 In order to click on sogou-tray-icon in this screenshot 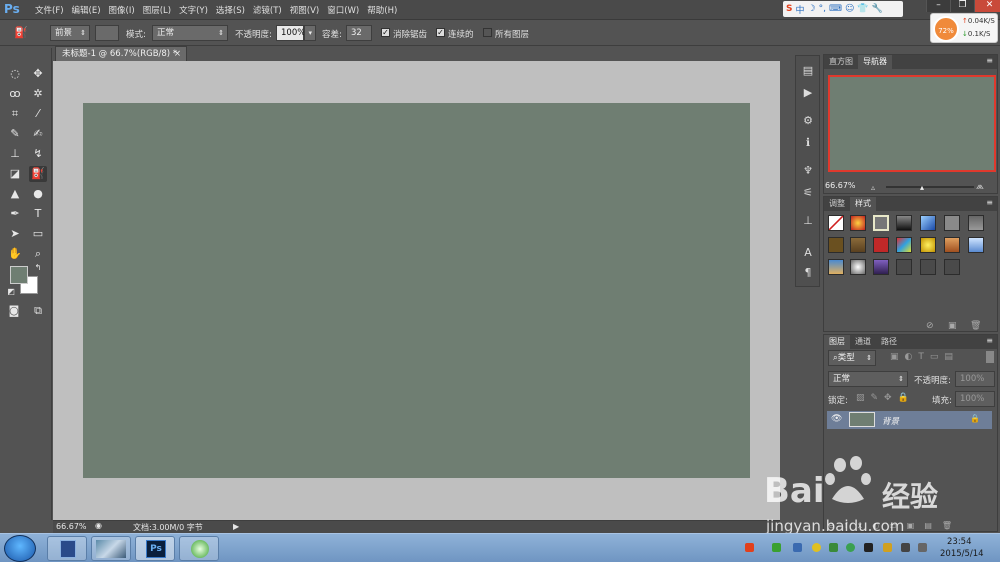, I will do `click(749, 547)`.